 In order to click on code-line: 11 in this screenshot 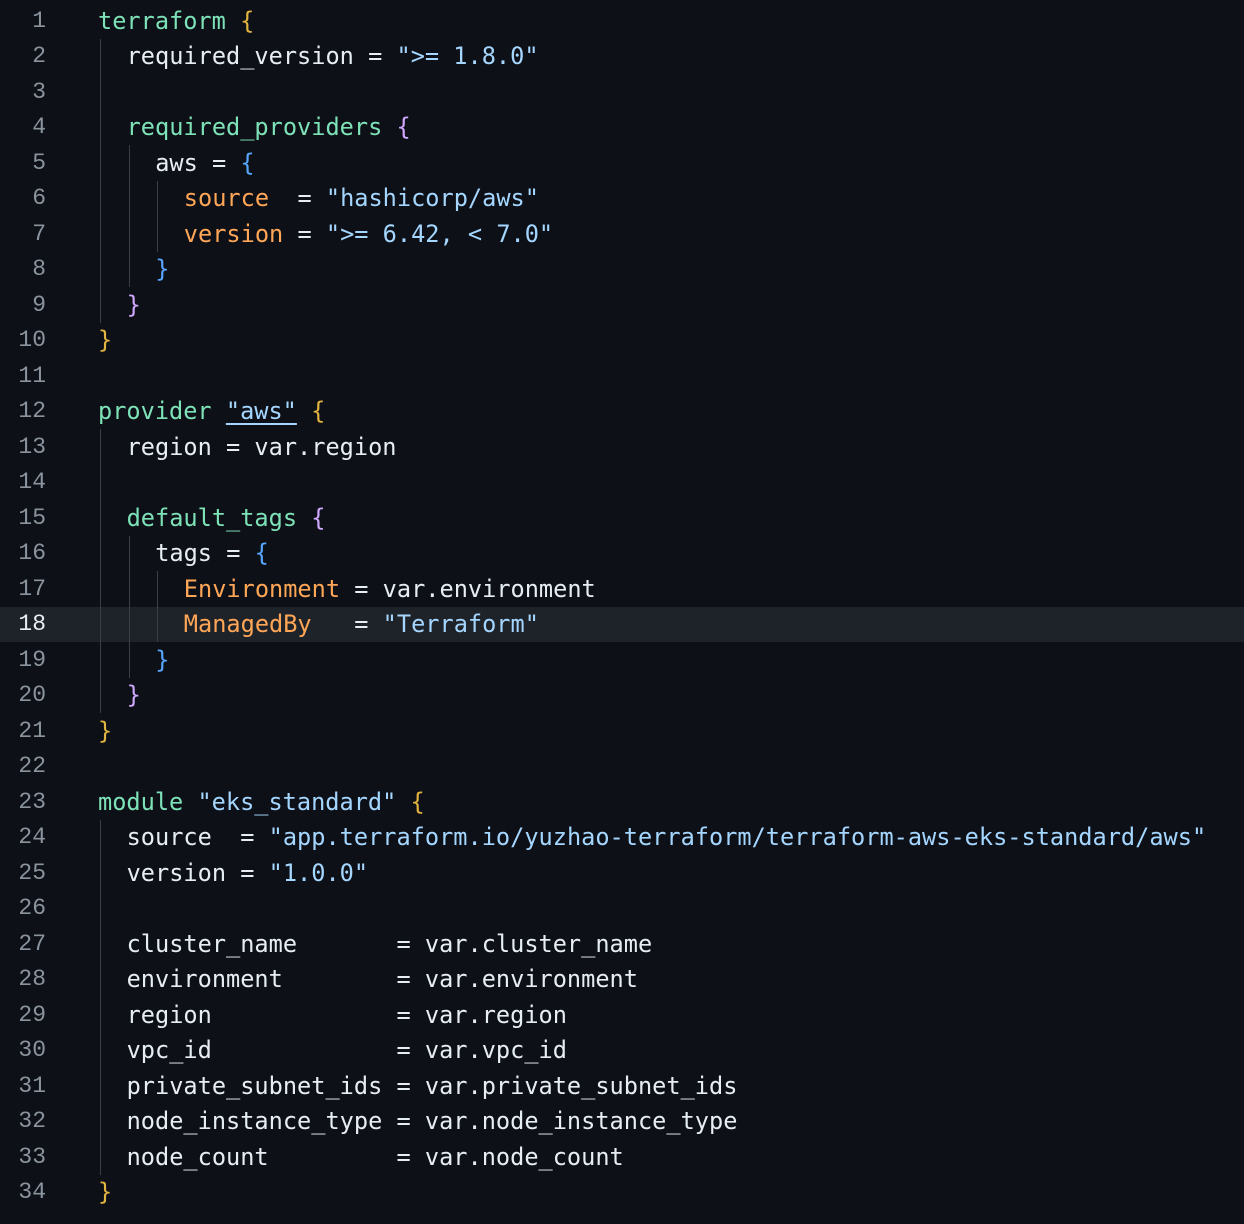, I will do `click(622, 376)`.